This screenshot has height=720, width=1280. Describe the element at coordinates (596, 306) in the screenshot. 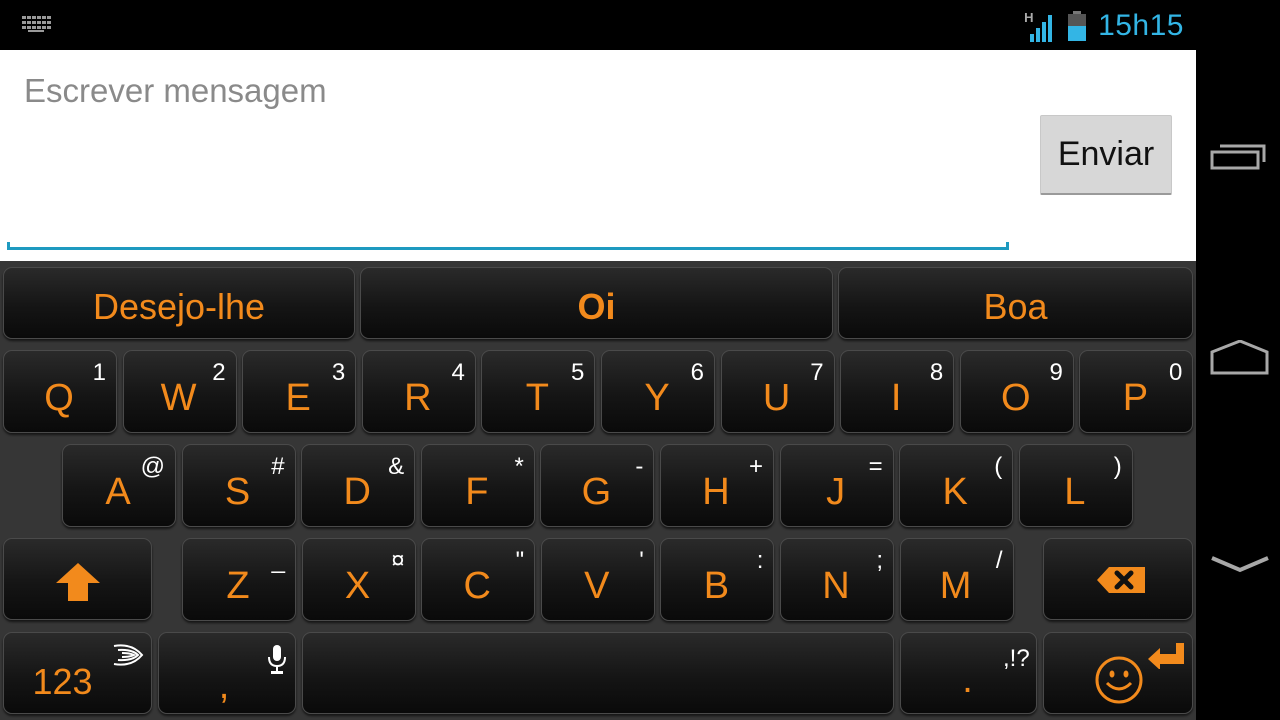

I see `suggestion-label: Oi` at that location.